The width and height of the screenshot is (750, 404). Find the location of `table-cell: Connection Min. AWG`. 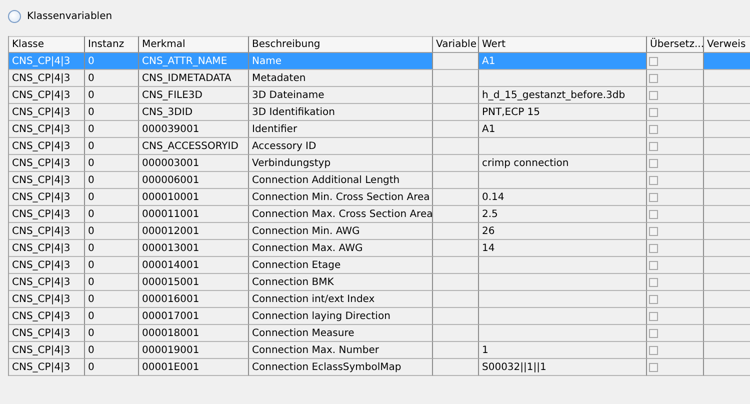

table-cell: Connection Min. AWG is located at coordinates (341, 231).